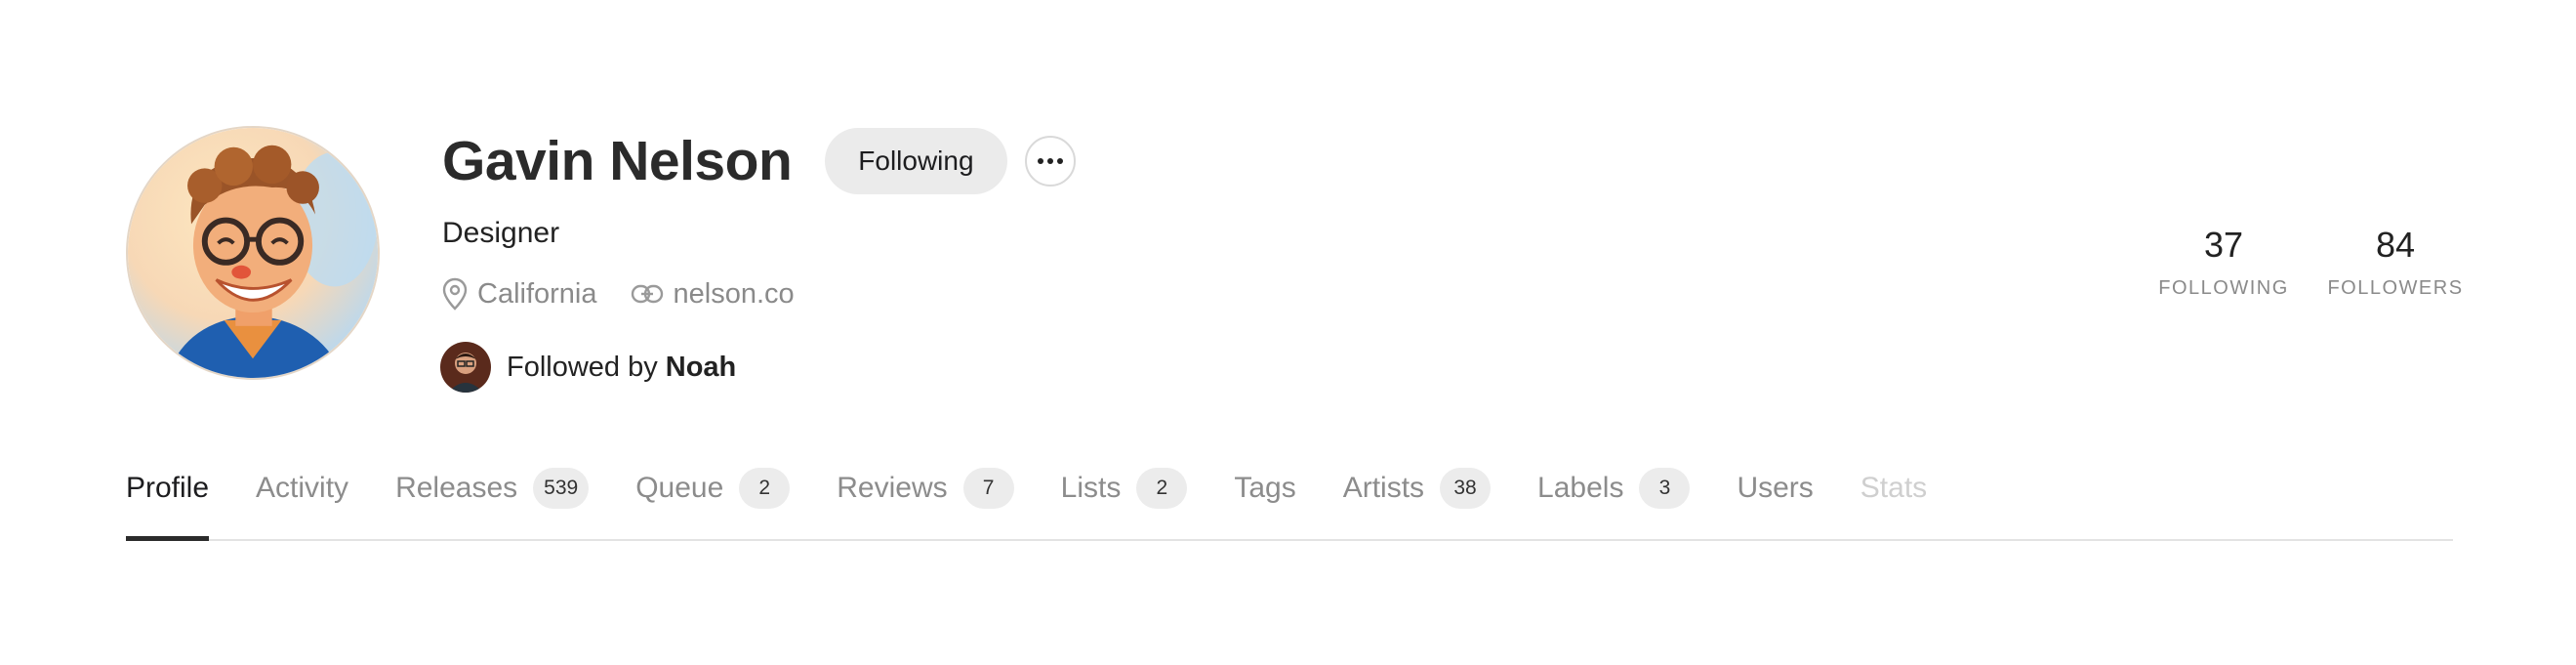  Describe the element at coordinates (2395, 245) in the screenshot. I see `followers-count: 84` at that location.